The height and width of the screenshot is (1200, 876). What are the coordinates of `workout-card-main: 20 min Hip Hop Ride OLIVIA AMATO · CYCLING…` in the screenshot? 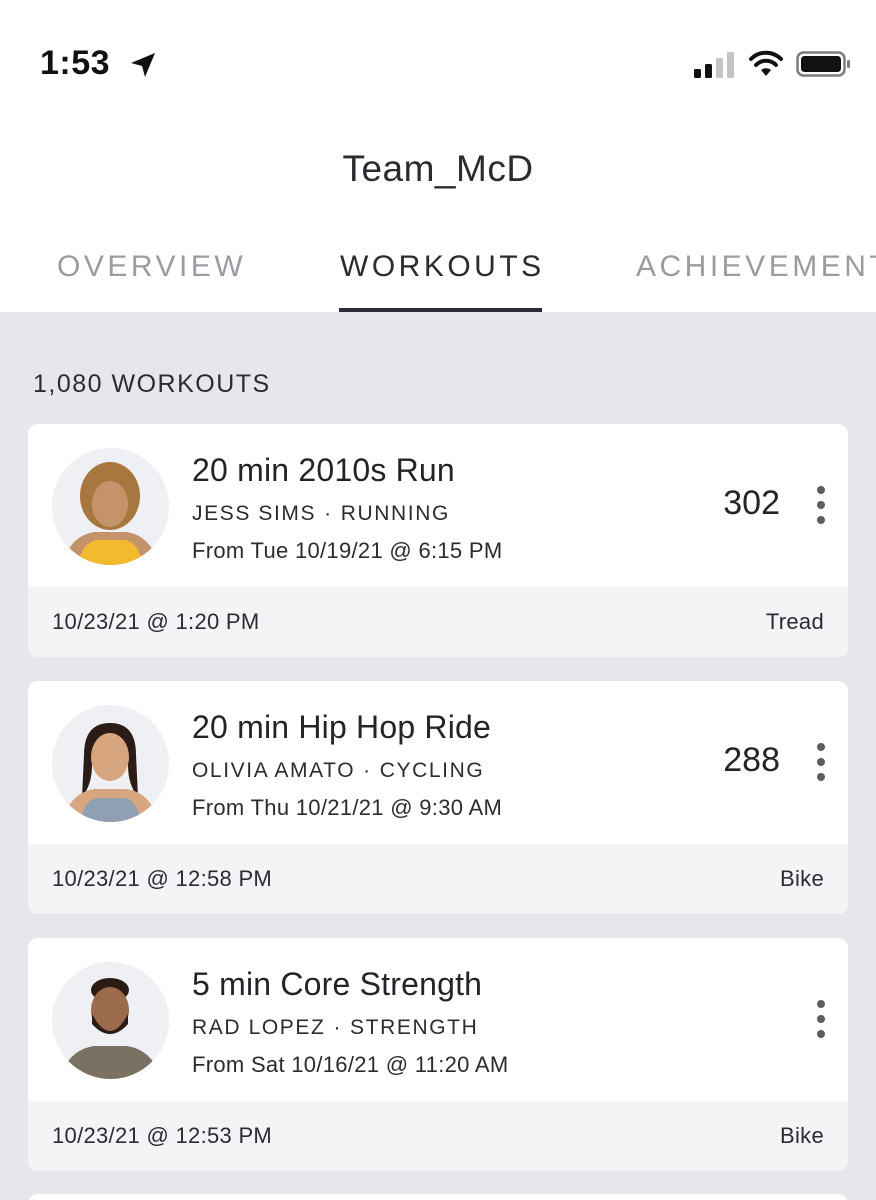 It's located at (438, 762).